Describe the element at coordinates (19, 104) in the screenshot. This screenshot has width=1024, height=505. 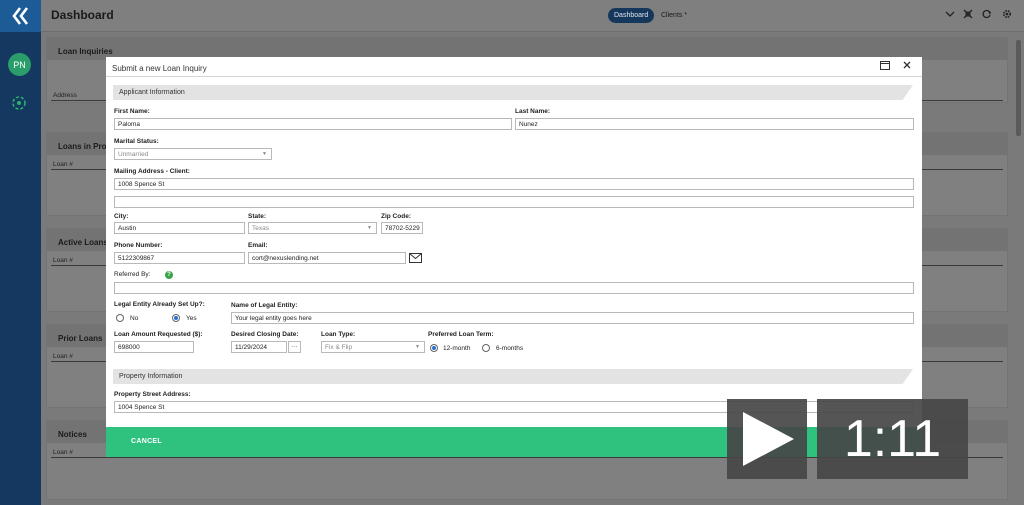
I see `chart-icon` at that location.